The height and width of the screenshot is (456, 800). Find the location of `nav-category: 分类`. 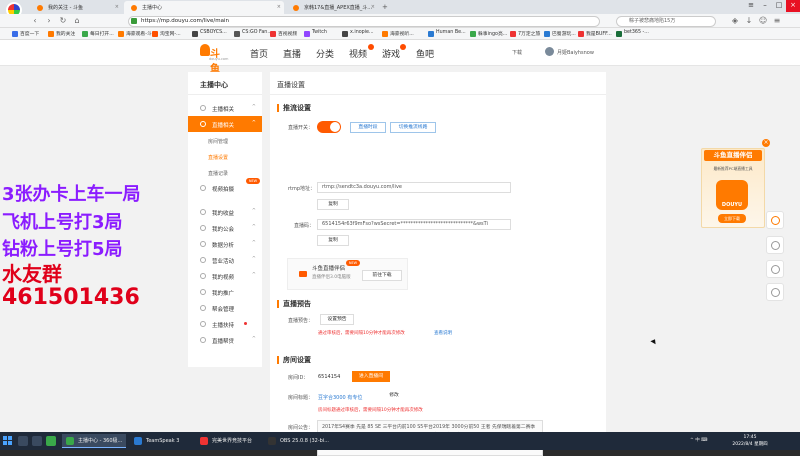

nav-category: 分类 is located at coordinates (325, 53).